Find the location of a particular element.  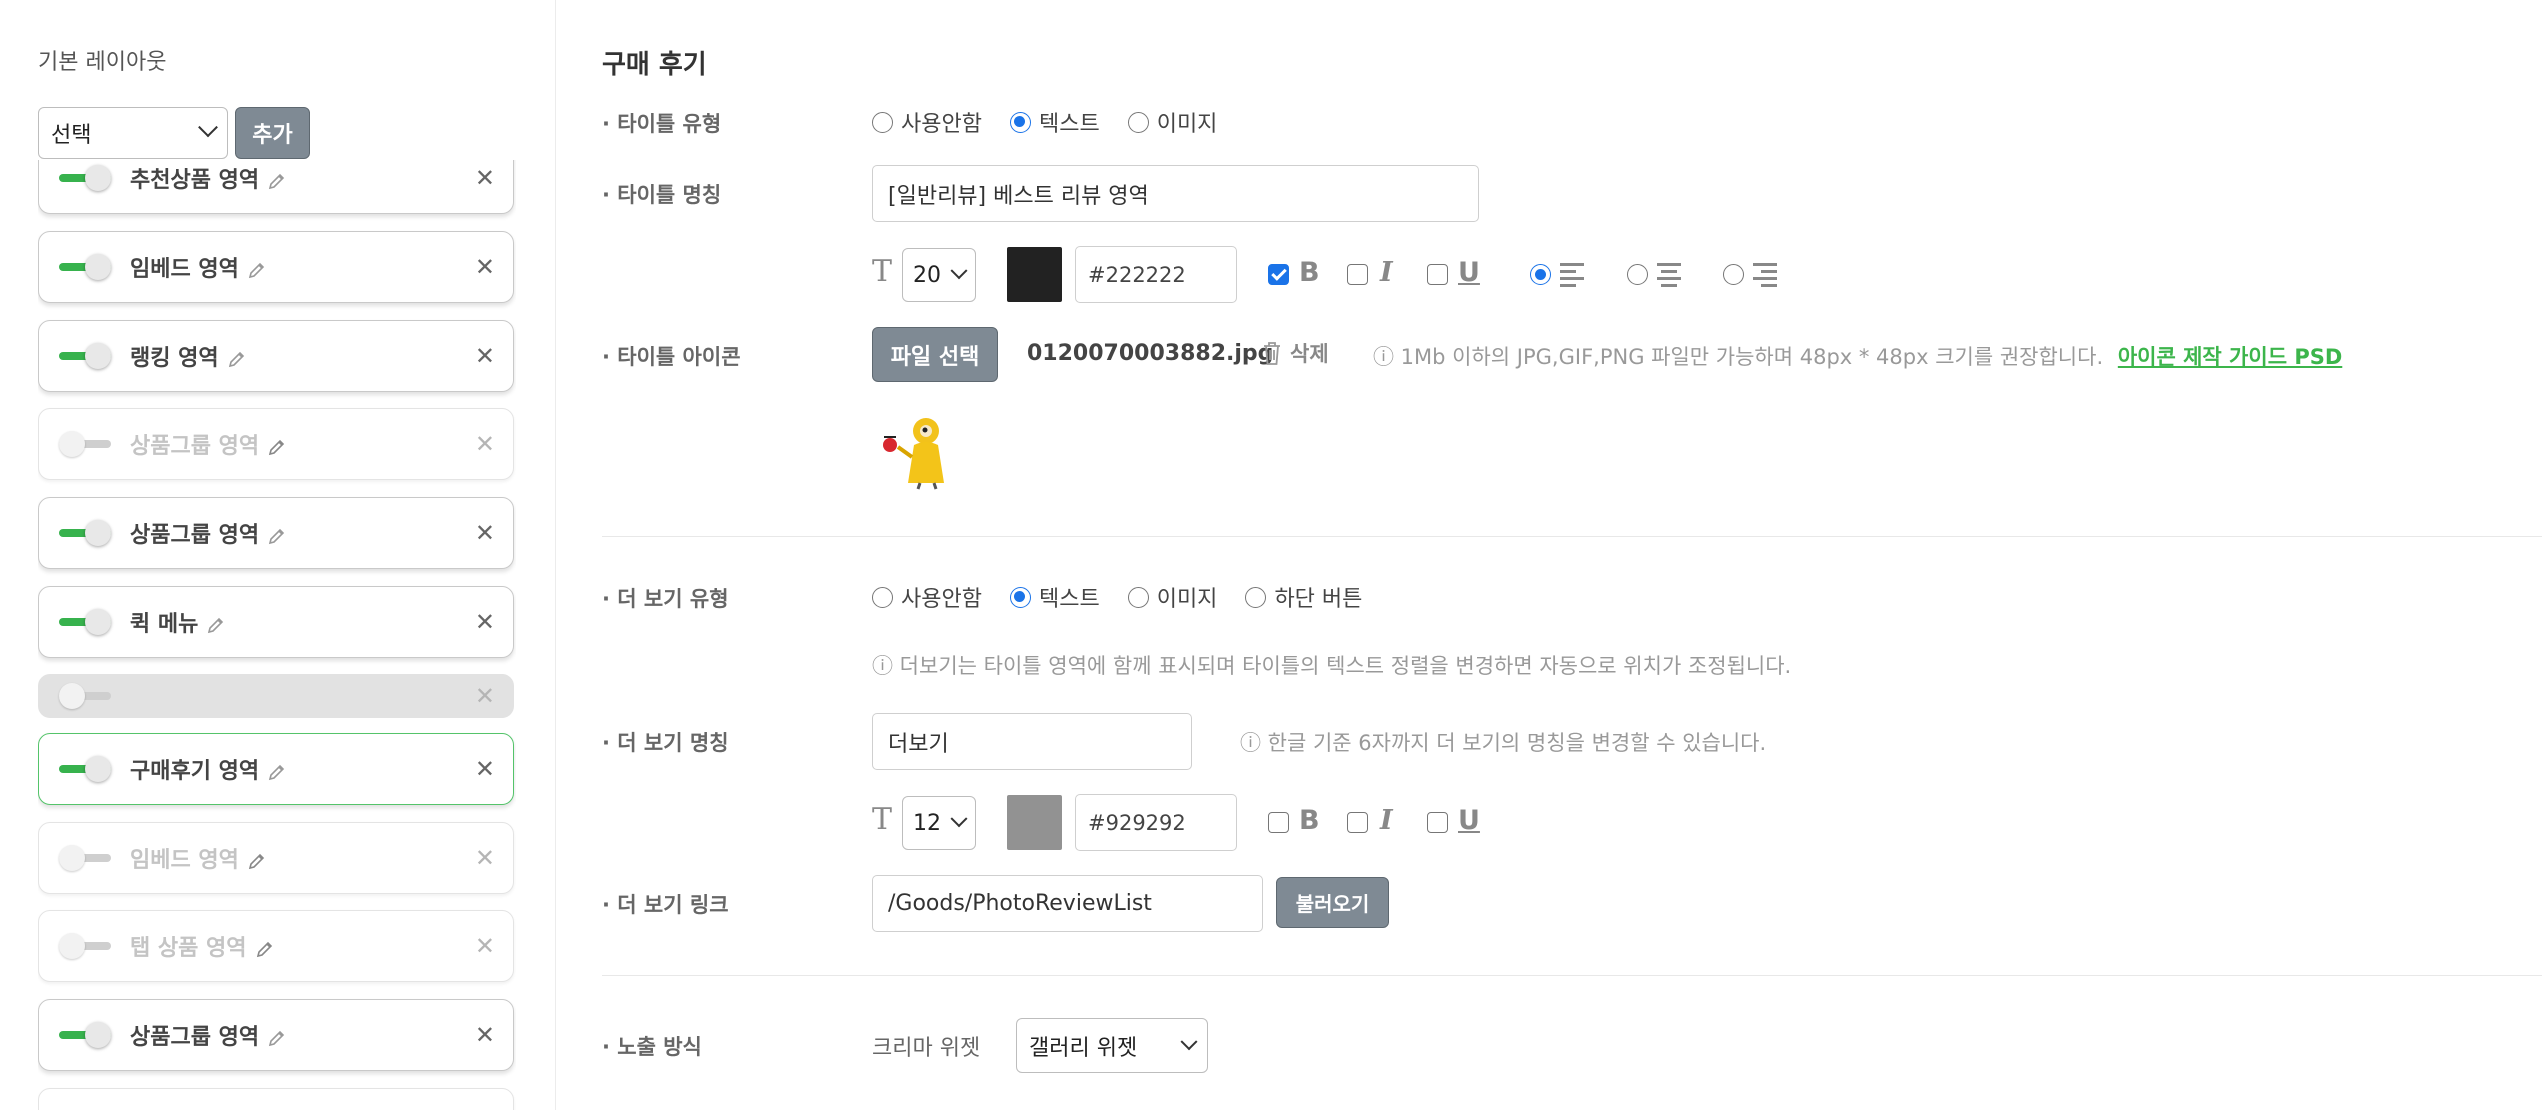

title-underline-checkbox is located at coordinates (1437, 274).